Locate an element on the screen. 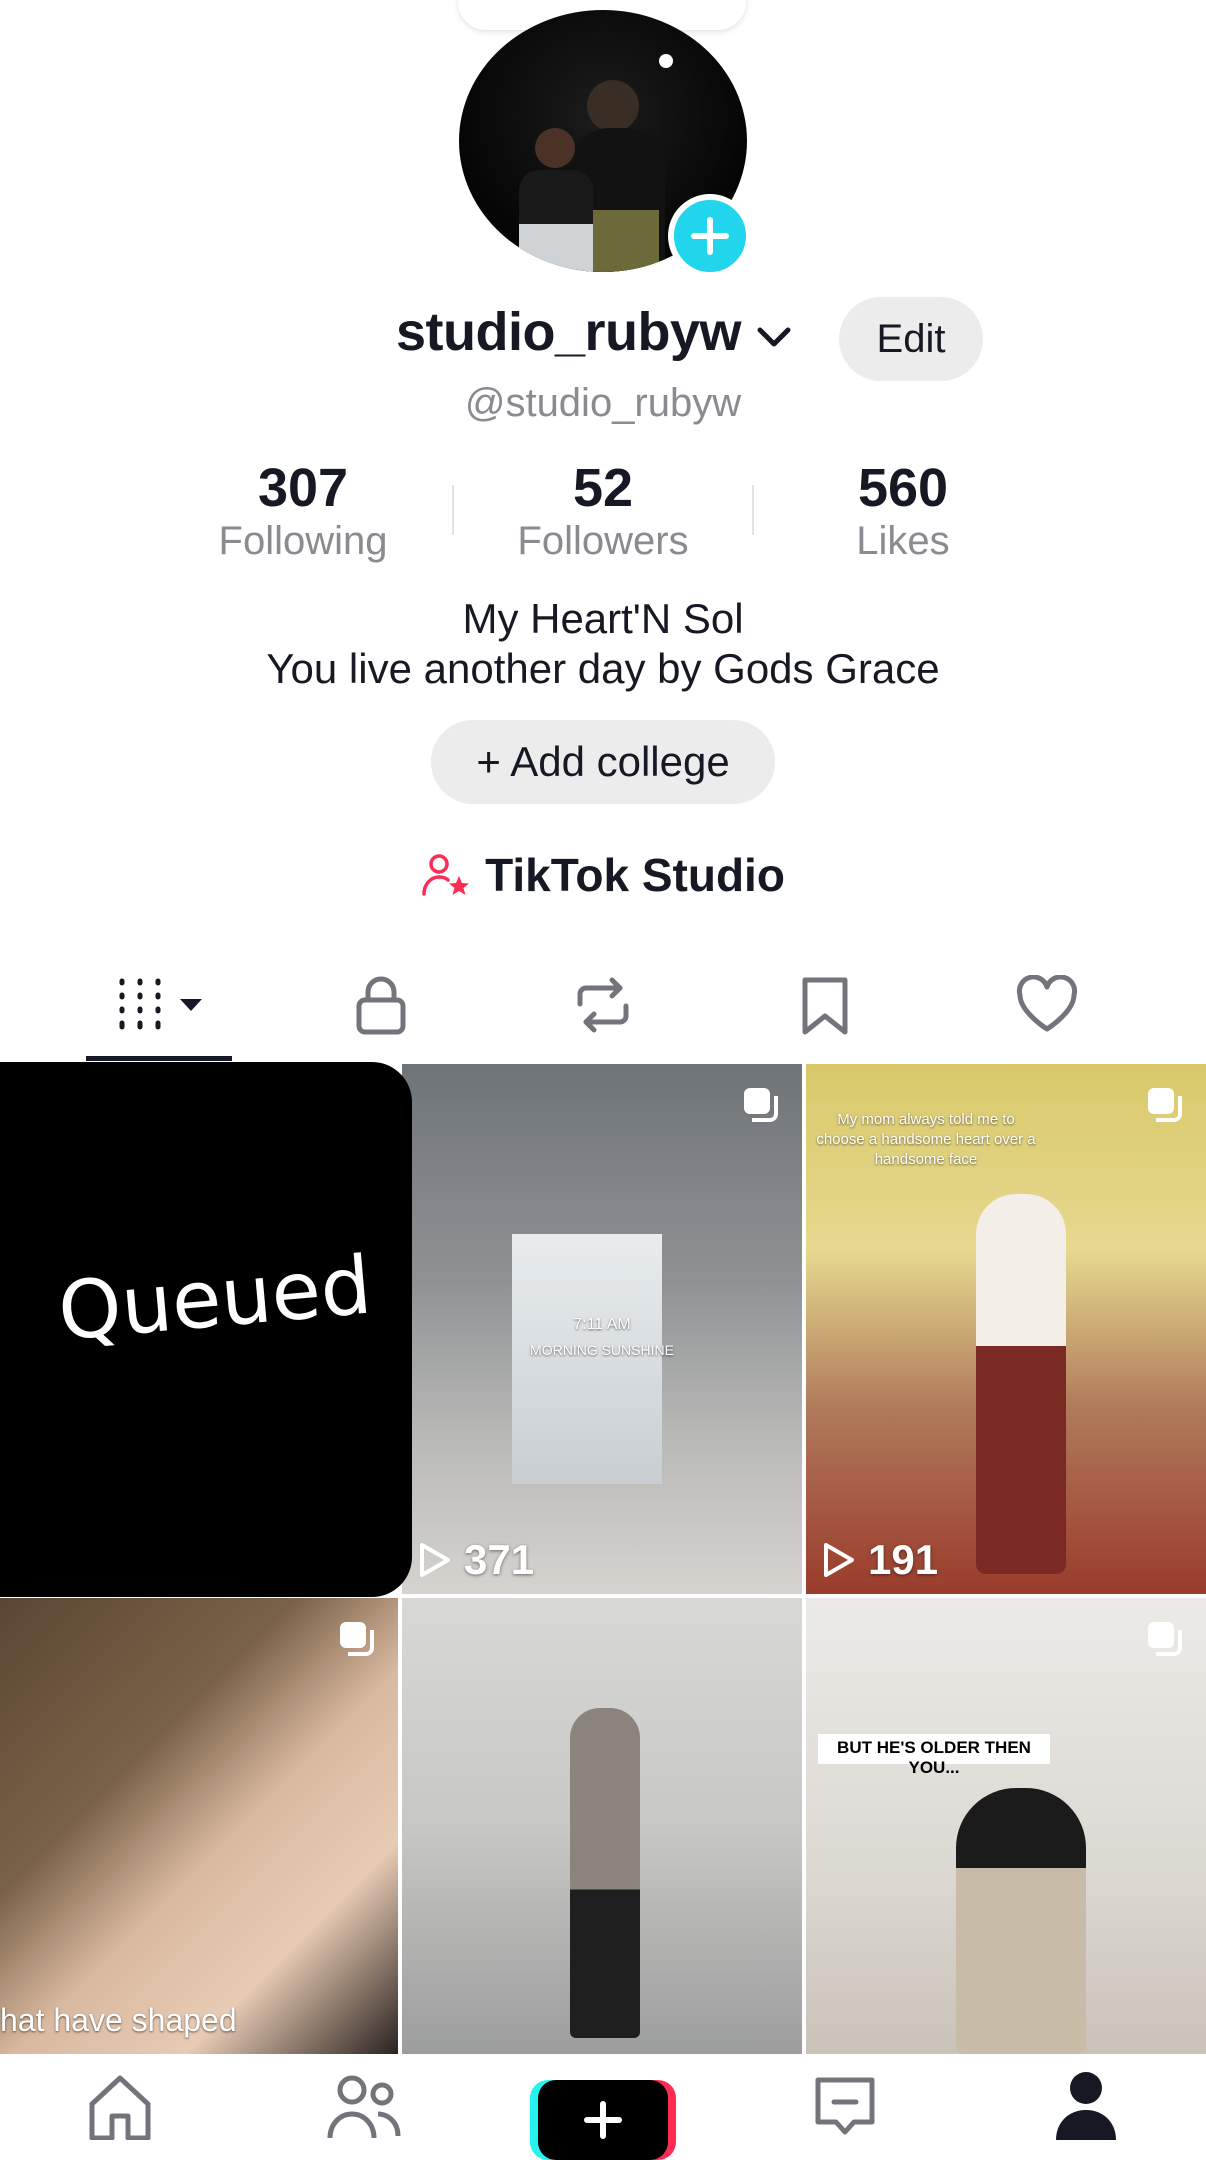 Image resolution: width=1206 pixels, height=2160 pixels. view-count: 371 is located at coordinates (476, 1560).